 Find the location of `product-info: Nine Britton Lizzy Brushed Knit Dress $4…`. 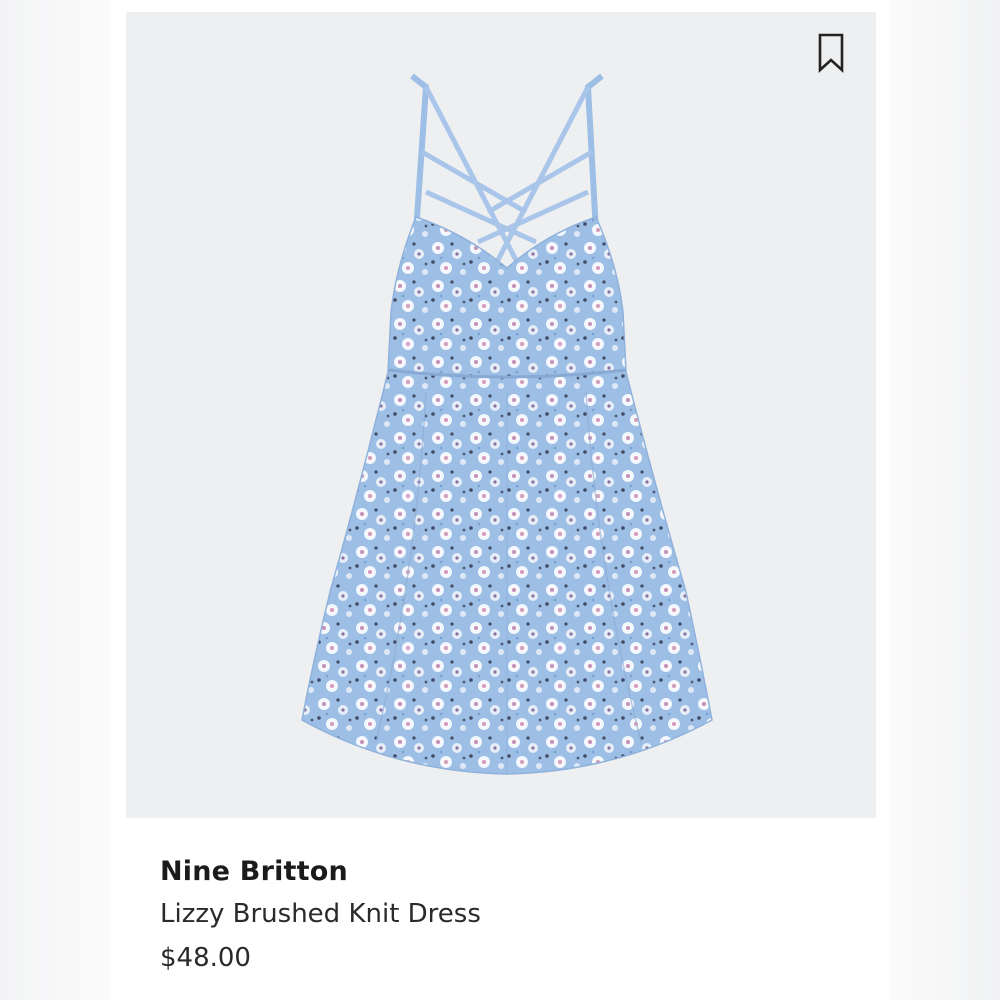

product-info: Nine Britton Lizzy Brushed Knit Dress $4… is located at coordinates (500, 916).